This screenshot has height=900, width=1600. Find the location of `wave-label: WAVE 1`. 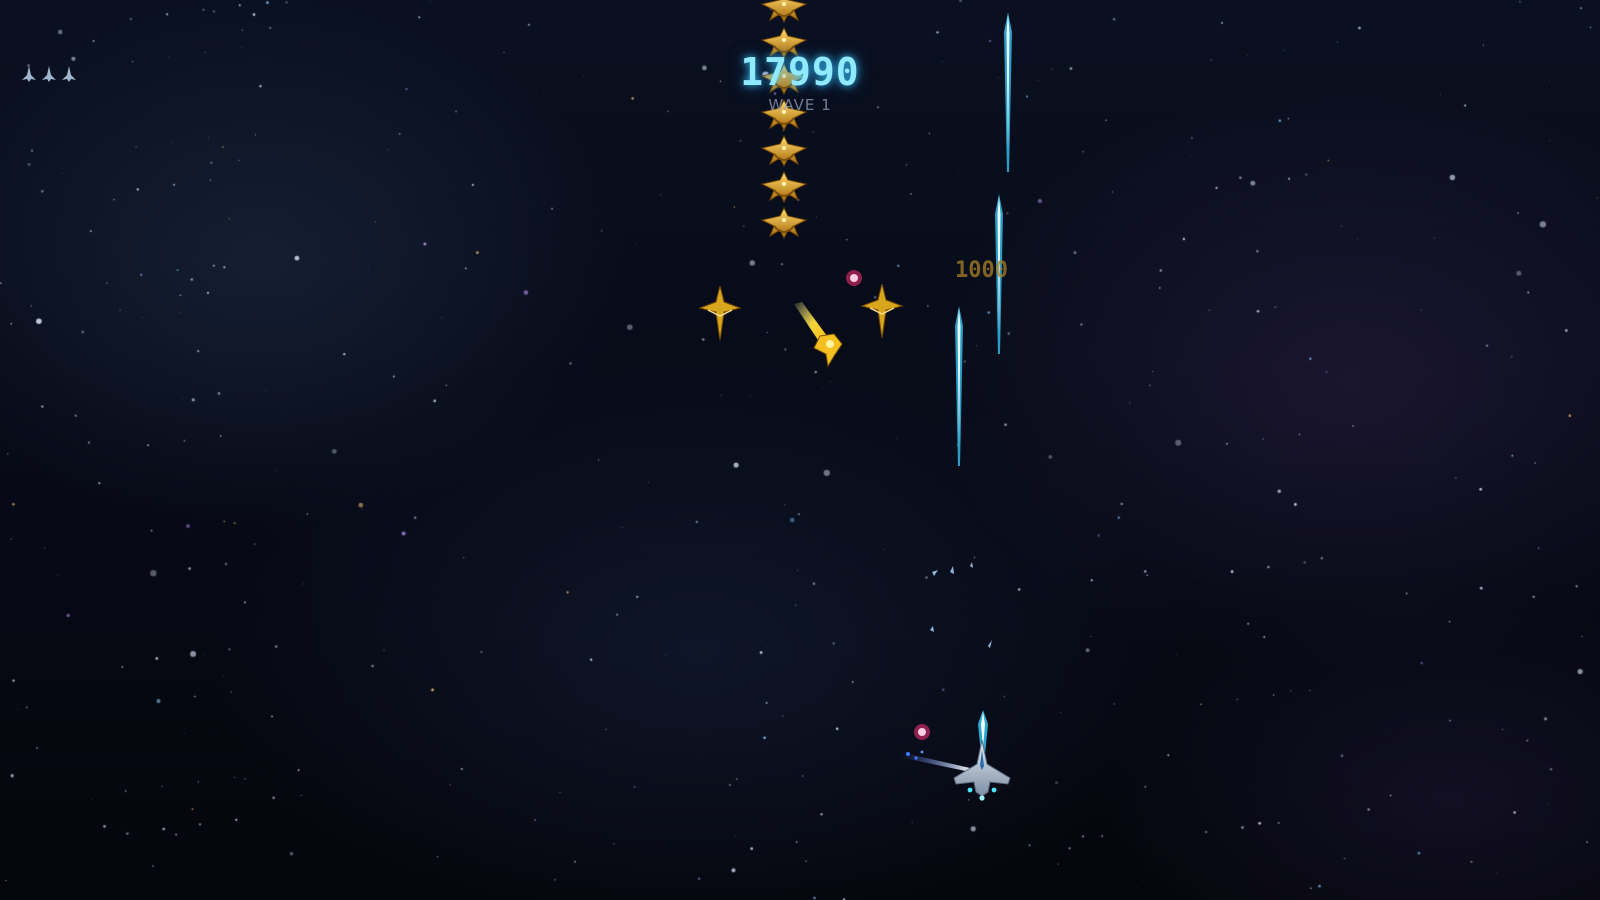

wave-label: WAVE 1 is located at coordinates (800, 105).